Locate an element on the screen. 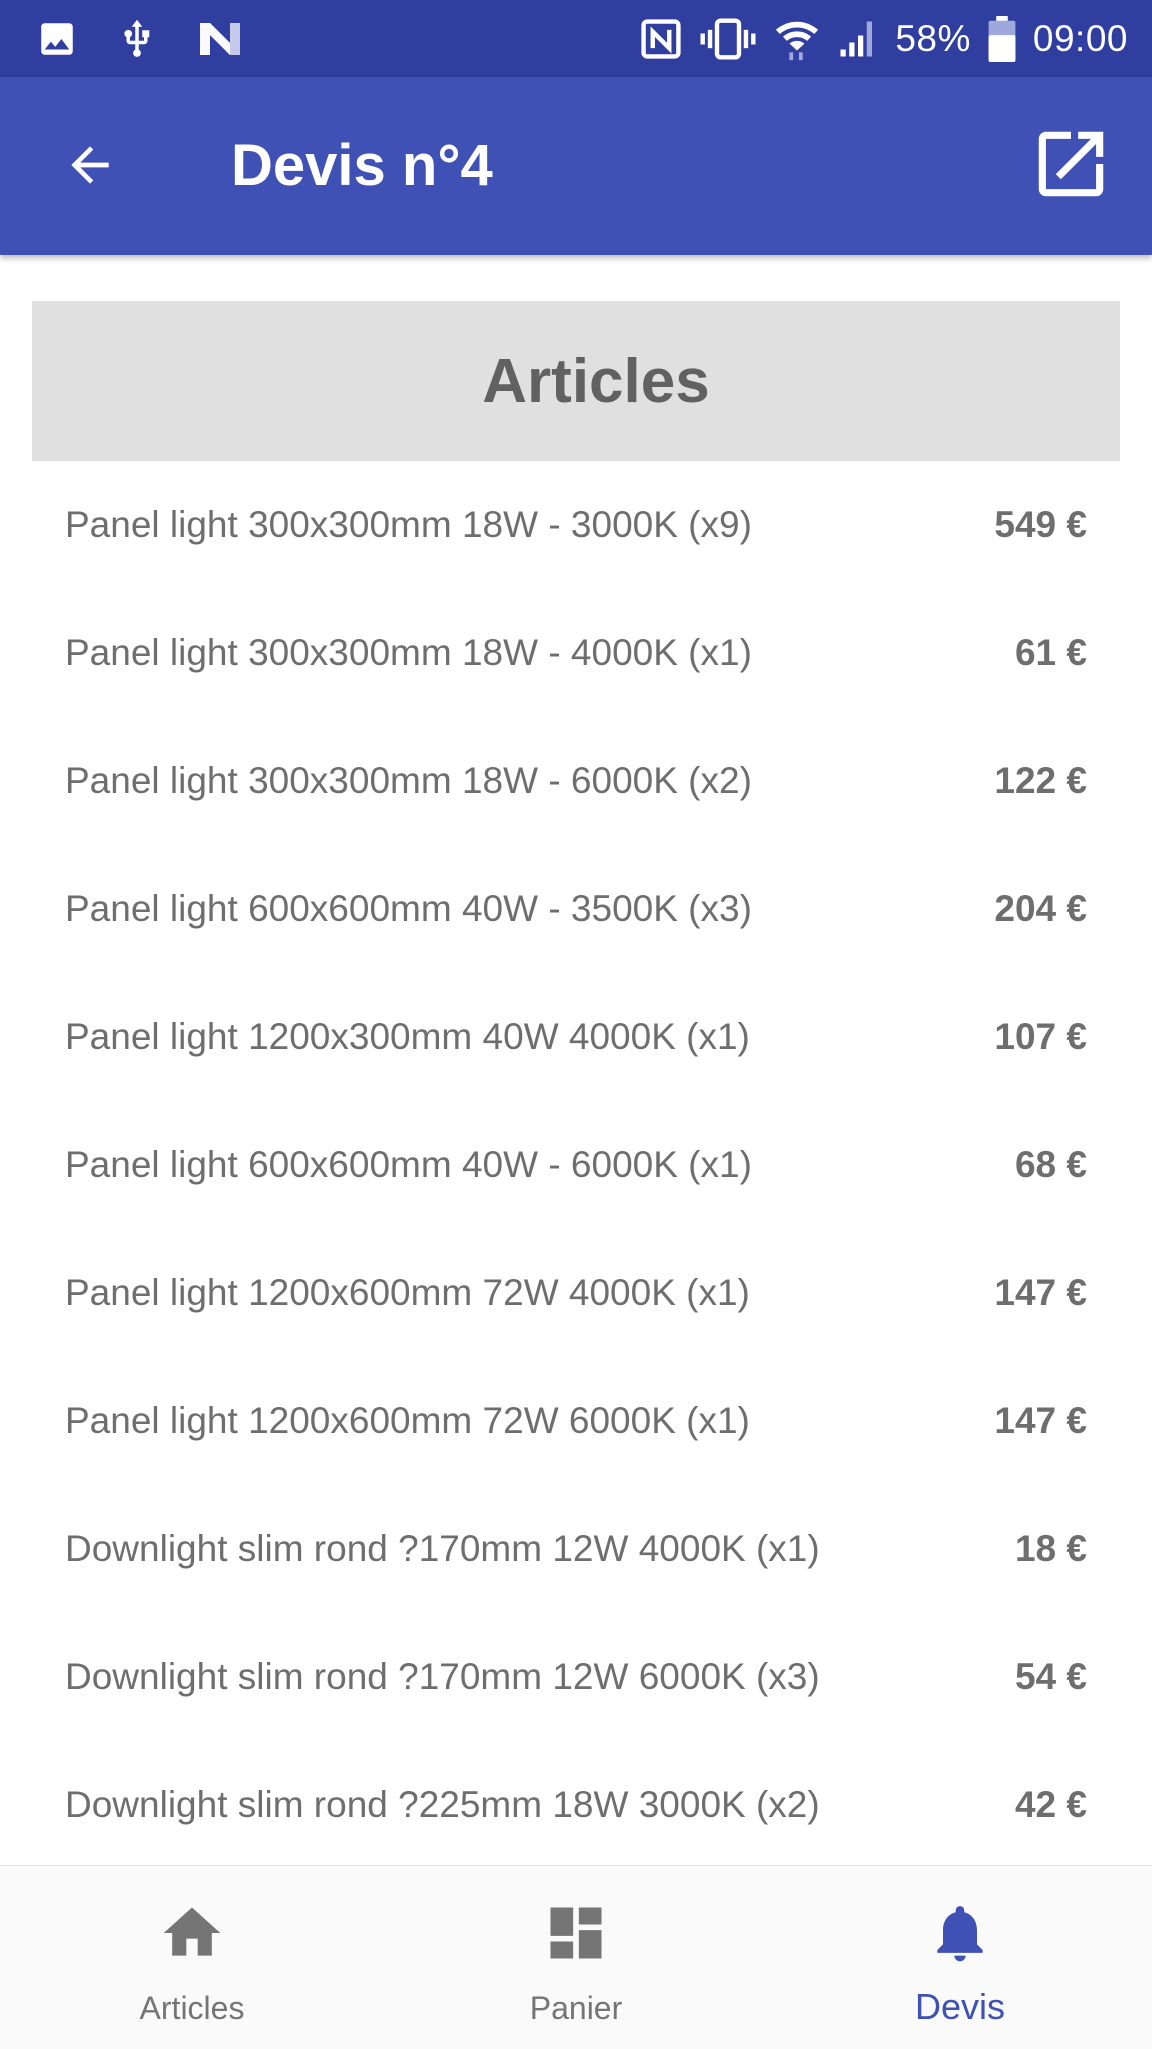 The height and width of the screenshot is (2049, 1152). item-price: 204 € is located at coordinates (1040, 908).